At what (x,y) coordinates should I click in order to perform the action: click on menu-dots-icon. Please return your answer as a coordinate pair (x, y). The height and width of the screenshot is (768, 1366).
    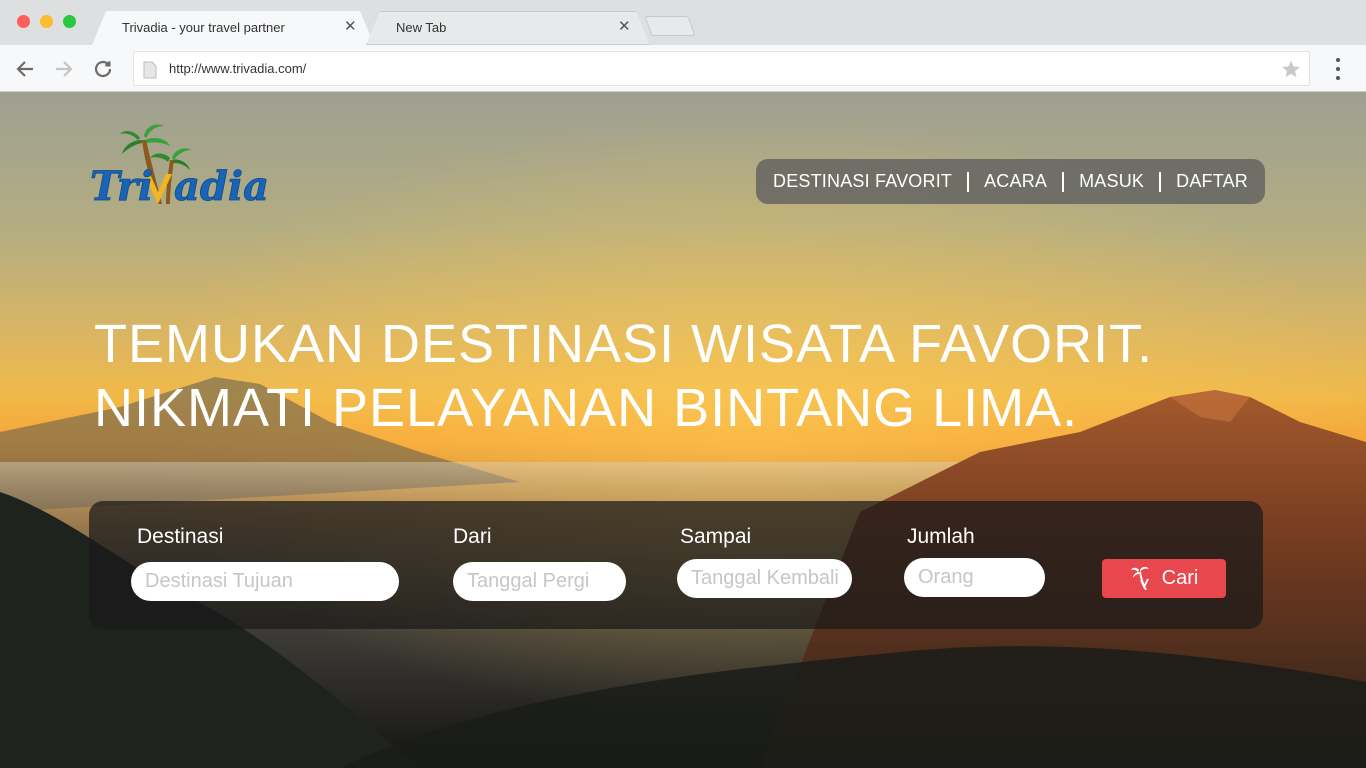
    Looking at the image, I should click on (1338, 69).